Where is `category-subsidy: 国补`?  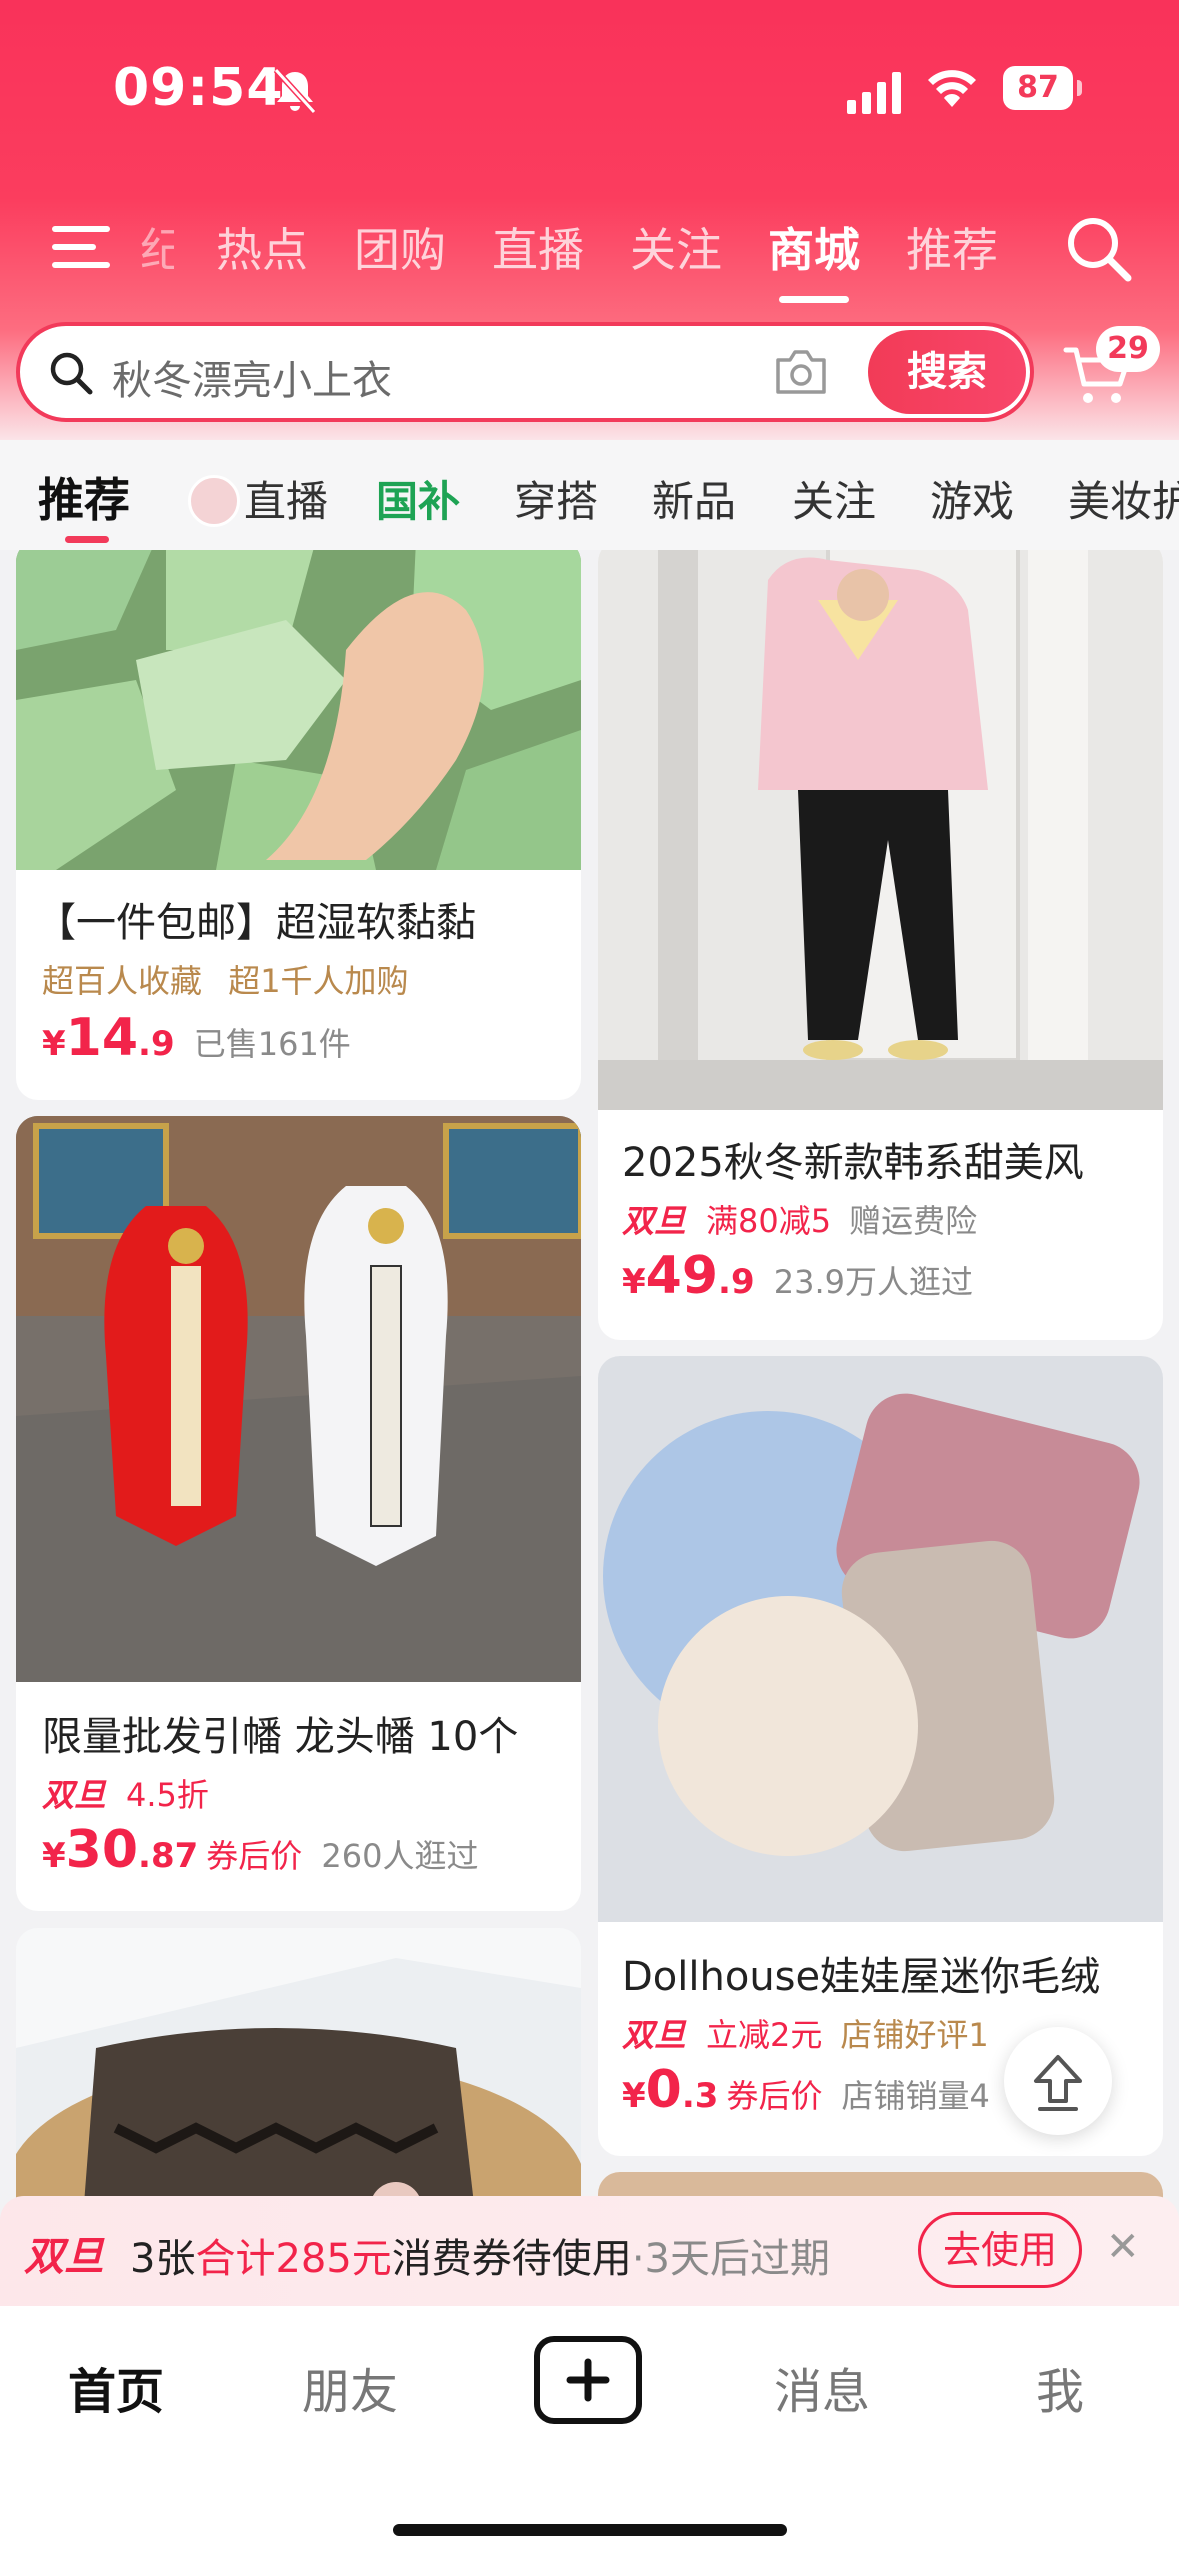 category-subsidy: 国补 is located at coordinates (418, 498).